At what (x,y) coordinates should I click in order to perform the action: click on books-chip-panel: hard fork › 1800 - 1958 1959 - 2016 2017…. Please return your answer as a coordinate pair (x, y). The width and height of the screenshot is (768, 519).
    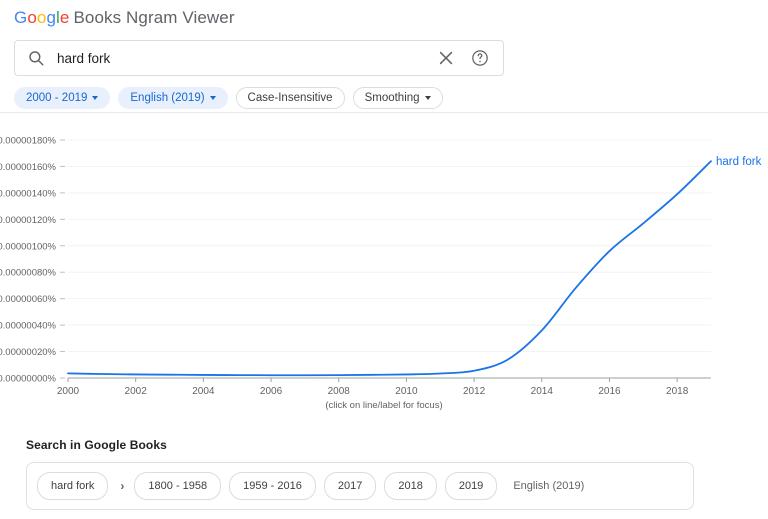
    Looking at the image, I should click on (360, 486).